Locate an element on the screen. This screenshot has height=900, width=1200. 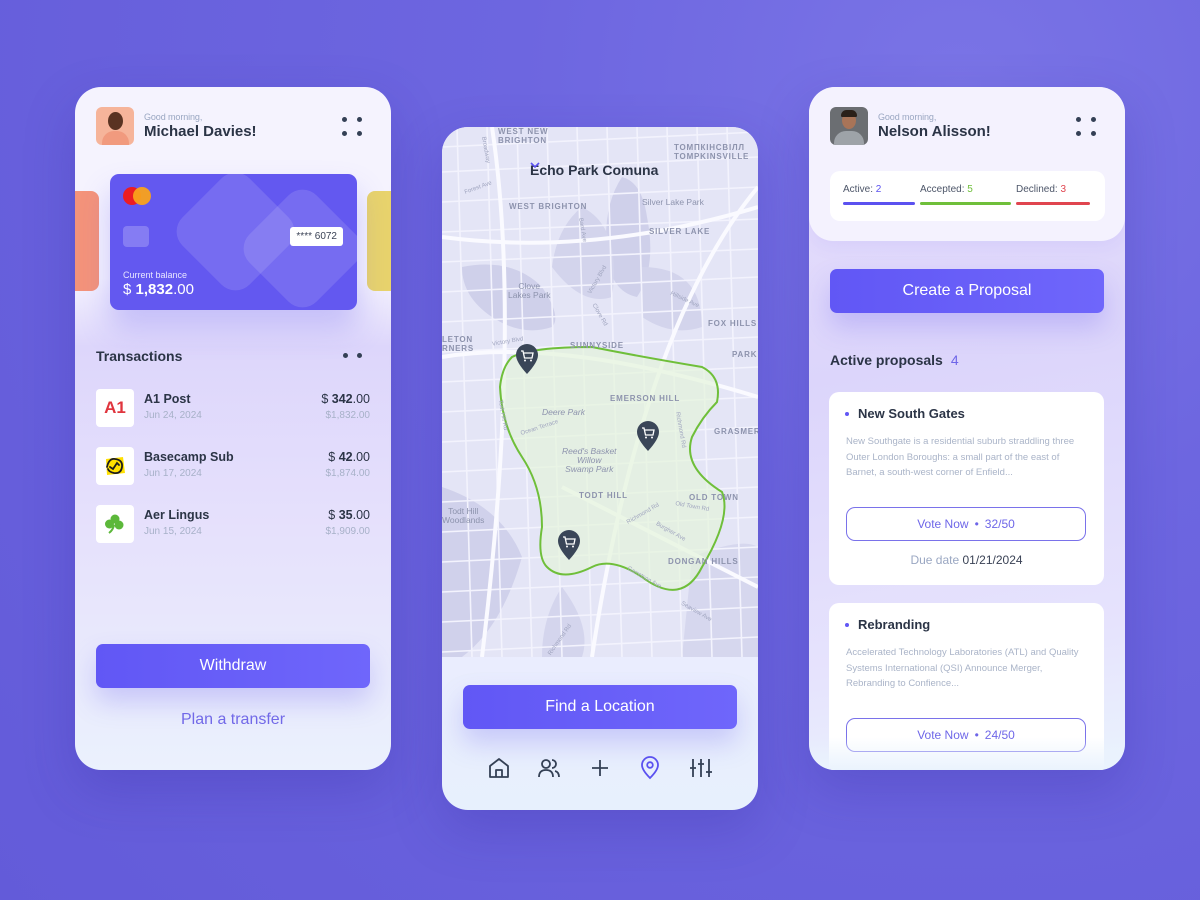
map-label: GRASMERE is located at coordinates (736, 431).